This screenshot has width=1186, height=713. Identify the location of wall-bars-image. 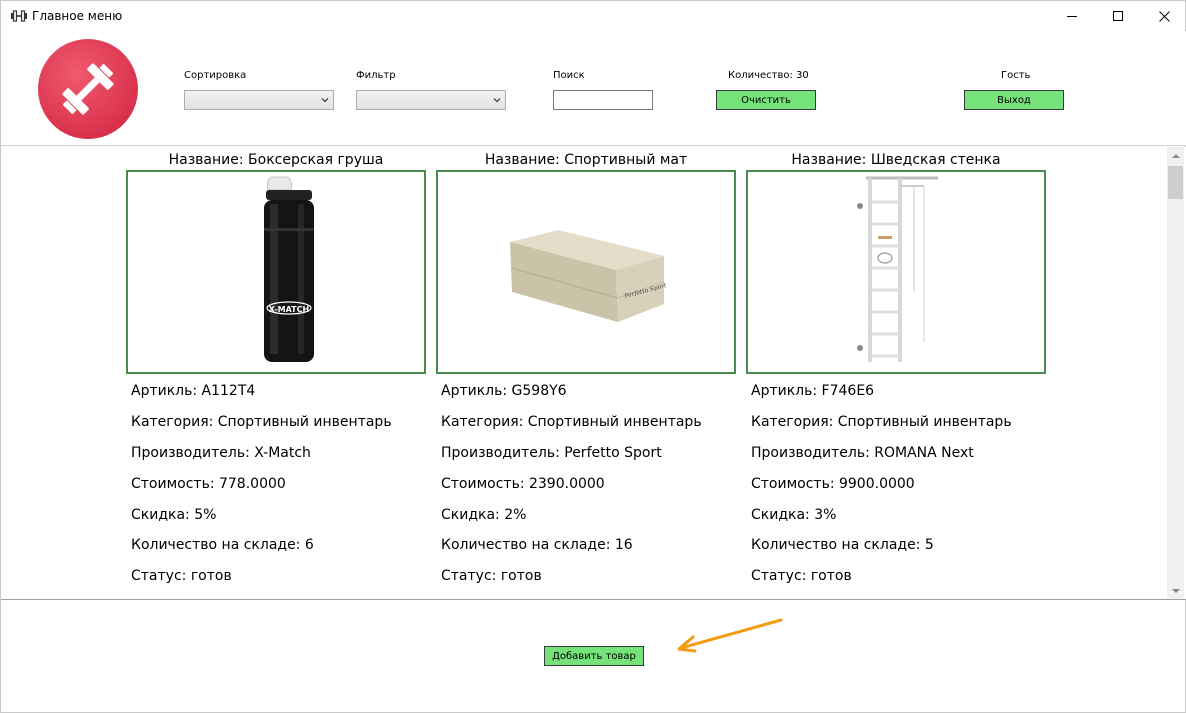
(897, 269).